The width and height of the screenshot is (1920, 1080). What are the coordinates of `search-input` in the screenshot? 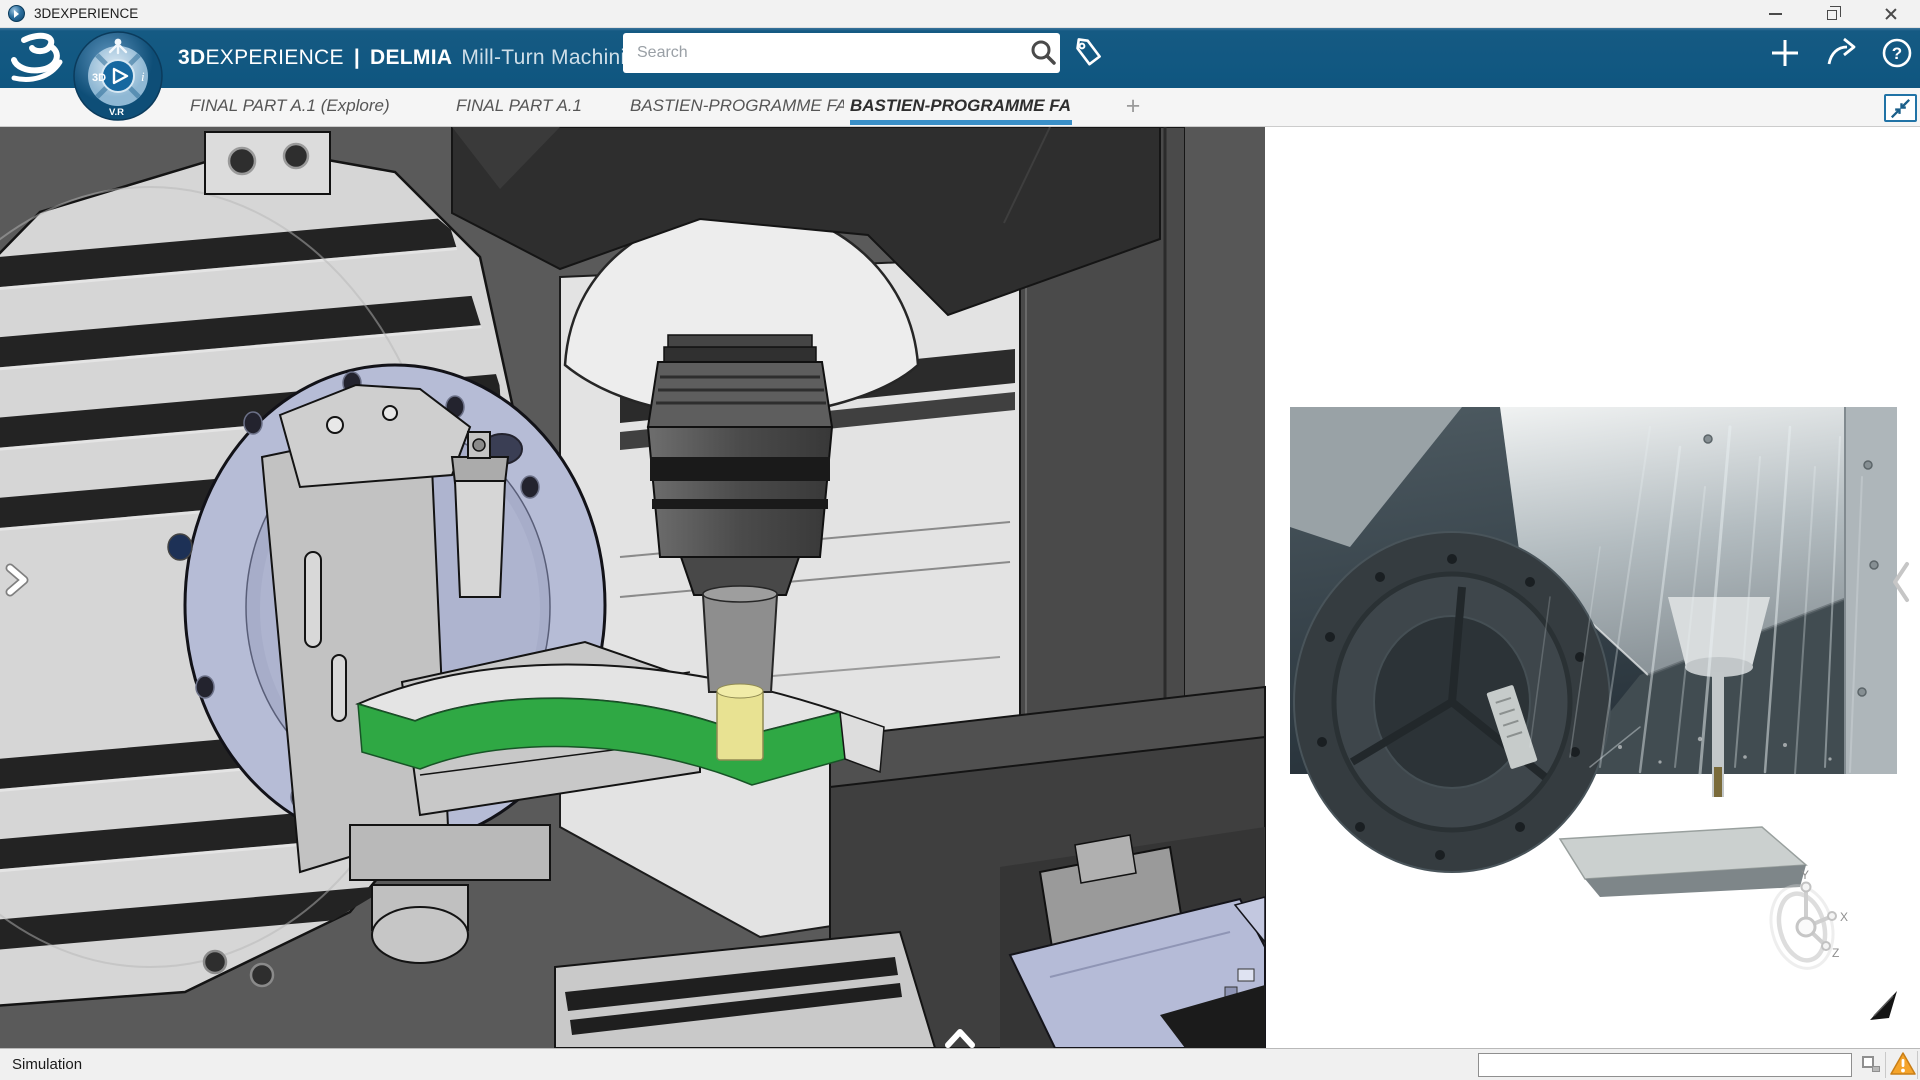 It's located at (824, 53).